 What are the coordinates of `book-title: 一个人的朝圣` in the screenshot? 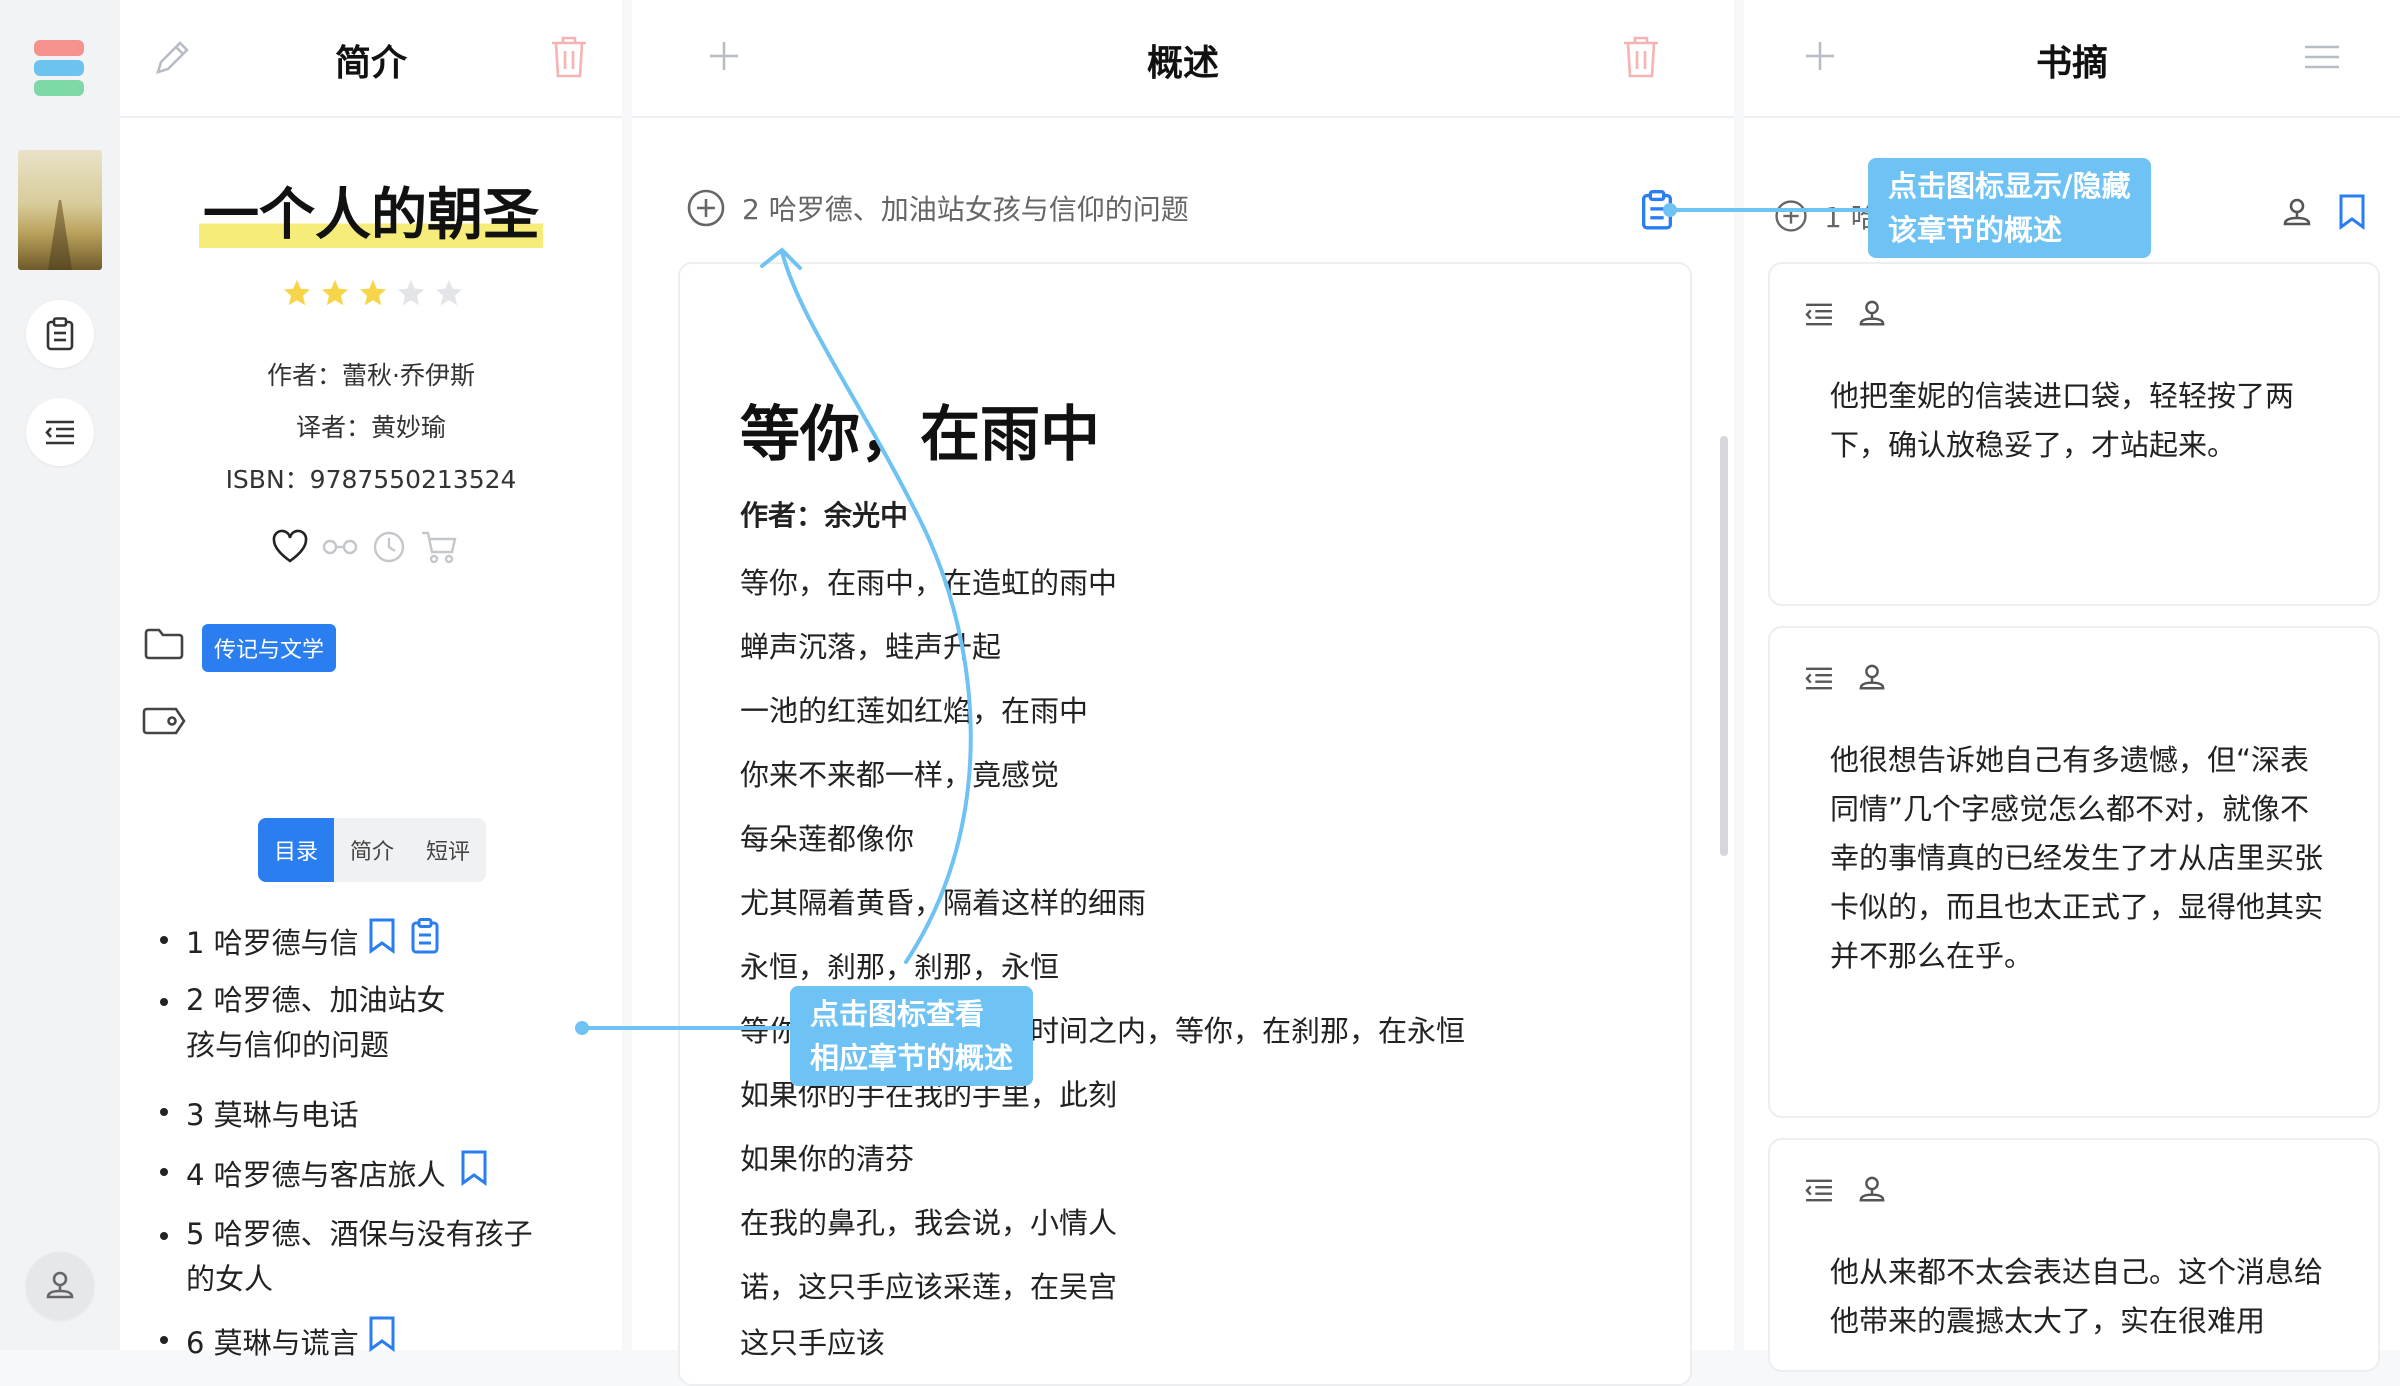 It's located at (371, 210).